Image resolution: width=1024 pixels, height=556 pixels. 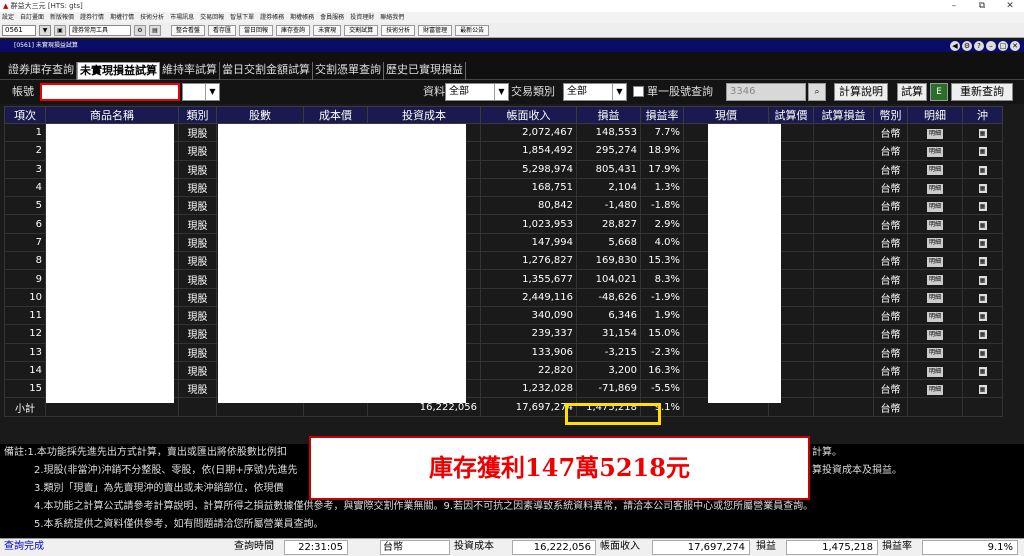 What do you see at coordinates (155, 30) in the screenshot?
I see `layout-icon: ▤` at bounding box center [155, 30].